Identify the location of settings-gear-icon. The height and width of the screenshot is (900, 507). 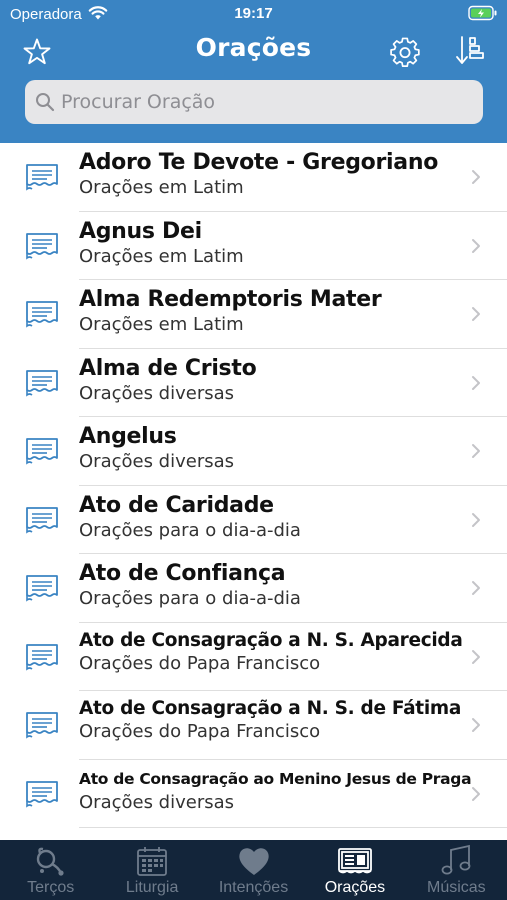
(405, 55).